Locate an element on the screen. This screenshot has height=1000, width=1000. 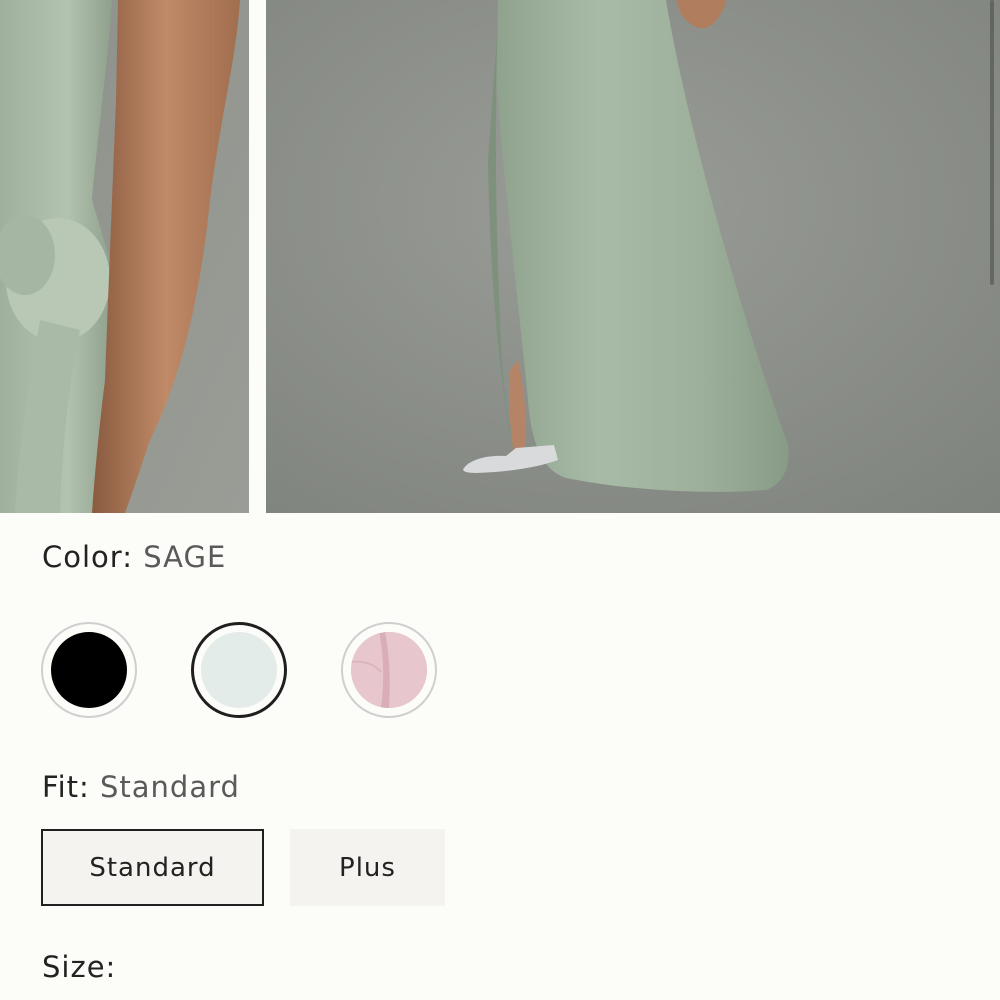
swatch-sage-fill is located at coordinates (239, 670).